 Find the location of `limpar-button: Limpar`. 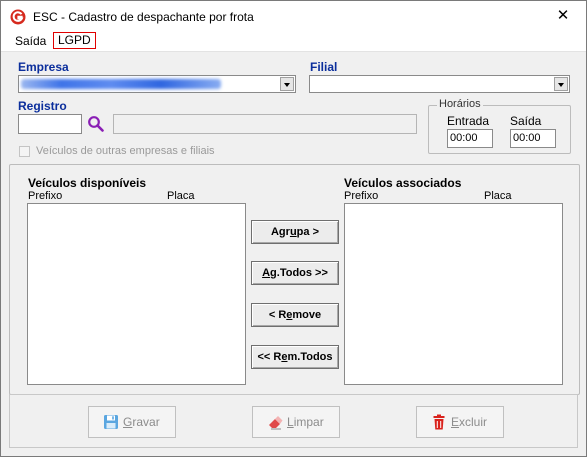

limpar-button: Limpar is located at coordinates (296, 422).